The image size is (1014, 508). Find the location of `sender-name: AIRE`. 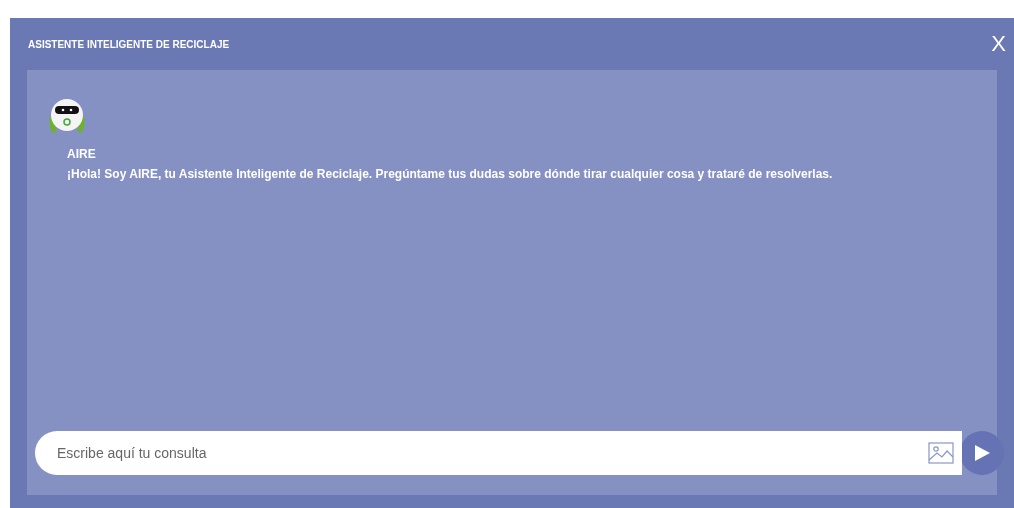

sender-name: AIRE is located at coordinates (82, 154).